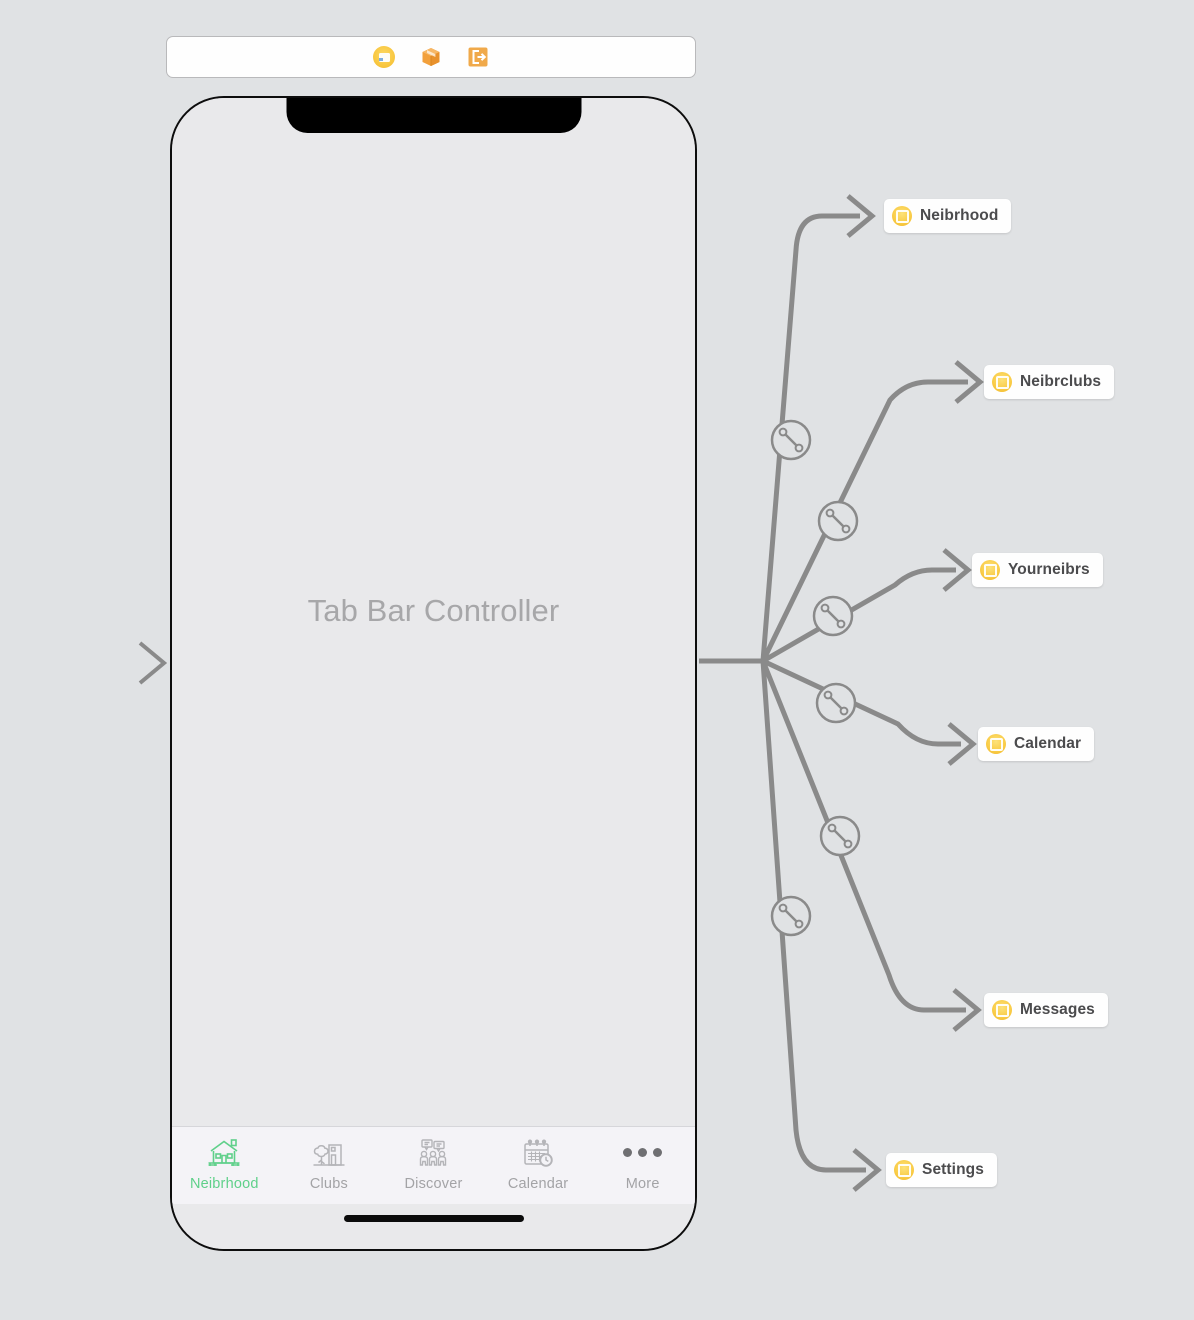 The height and width of the screenshot is (1320, 1194). I want to click on destination-scene-neibrclubs: Neibrclubs, so click(1049, 382).